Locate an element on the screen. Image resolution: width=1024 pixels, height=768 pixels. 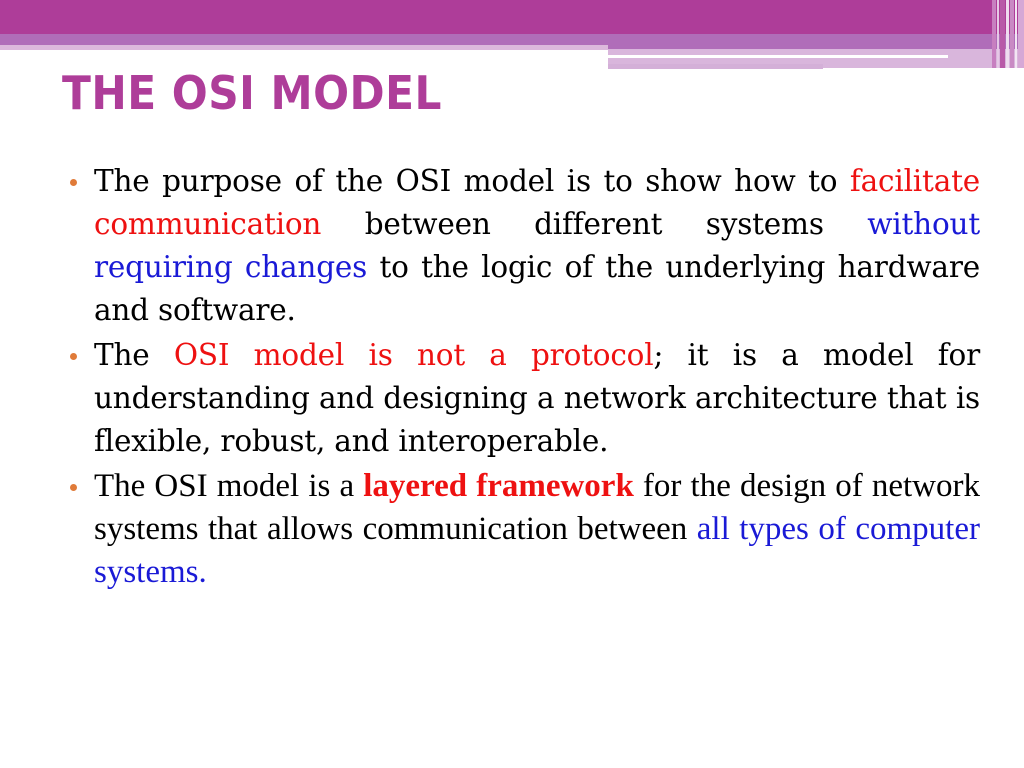
header-band-stripes is located at coordinates (1008, 34).